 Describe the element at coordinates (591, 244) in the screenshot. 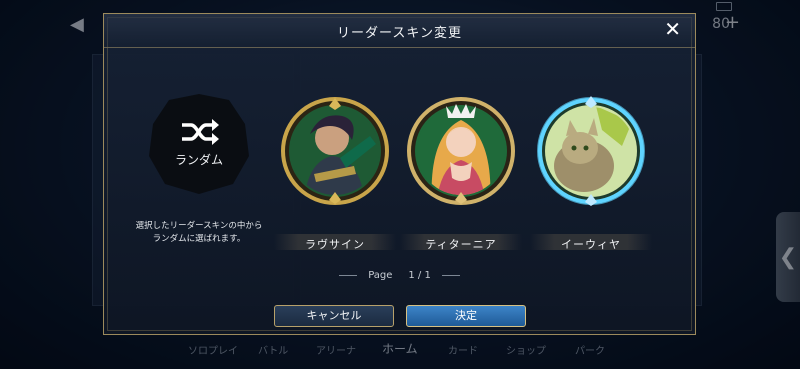

I see `skin-name-eewiya: イーウィヤ` at that location.